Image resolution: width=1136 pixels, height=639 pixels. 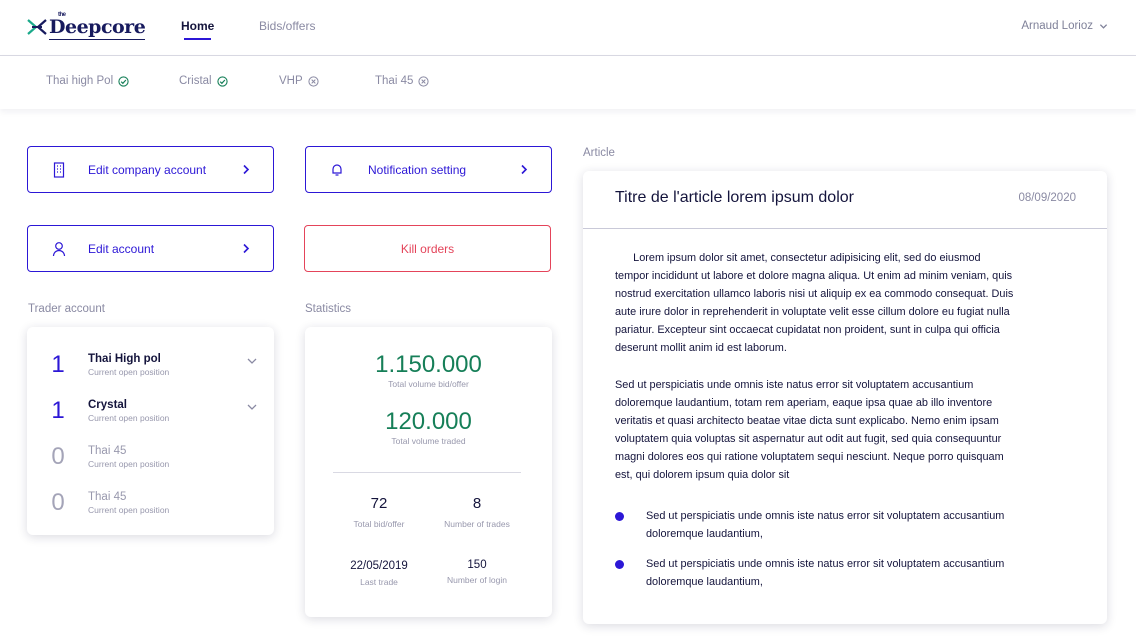 I want to click on trader-row: 1 Thai High pol Current open position, so click(x=150, y=372).